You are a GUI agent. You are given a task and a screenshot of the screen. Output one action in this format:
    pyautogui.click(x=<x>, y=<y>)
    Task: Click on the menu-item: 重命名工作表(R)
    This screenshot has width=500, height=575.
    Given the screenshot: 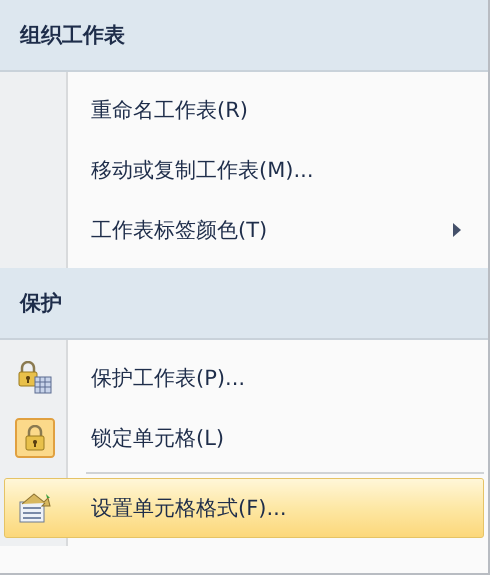 What is the action you would take?
    pyautogui.click(x=244, y=110)
    